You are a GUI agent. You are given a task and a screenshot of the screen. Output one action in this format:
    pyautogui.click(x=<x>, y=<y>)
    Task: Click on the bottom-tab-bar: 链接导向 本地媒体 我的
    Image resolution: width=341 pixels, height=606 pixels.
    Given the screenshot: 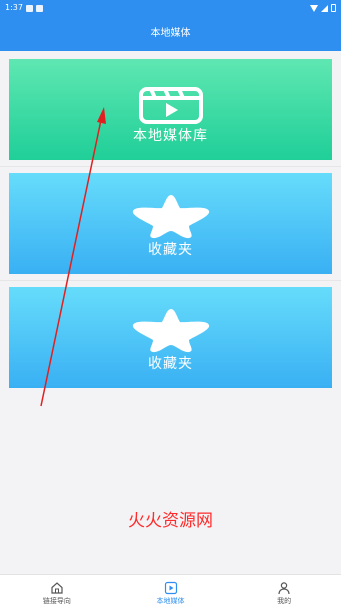 What is the action you would take?
    pyautogui.click(x=170, y=590)
    